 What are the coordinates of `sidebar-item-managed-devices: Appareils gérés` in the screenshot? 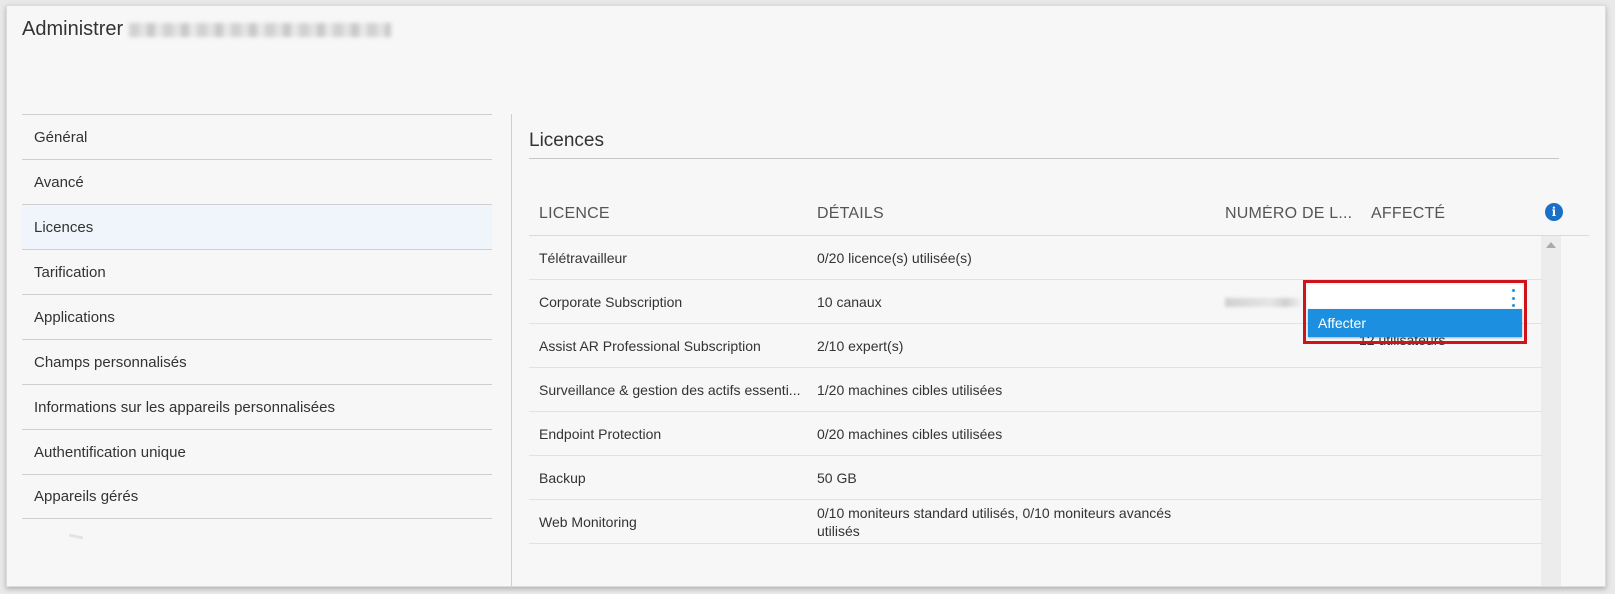 It's located at (257, 496).